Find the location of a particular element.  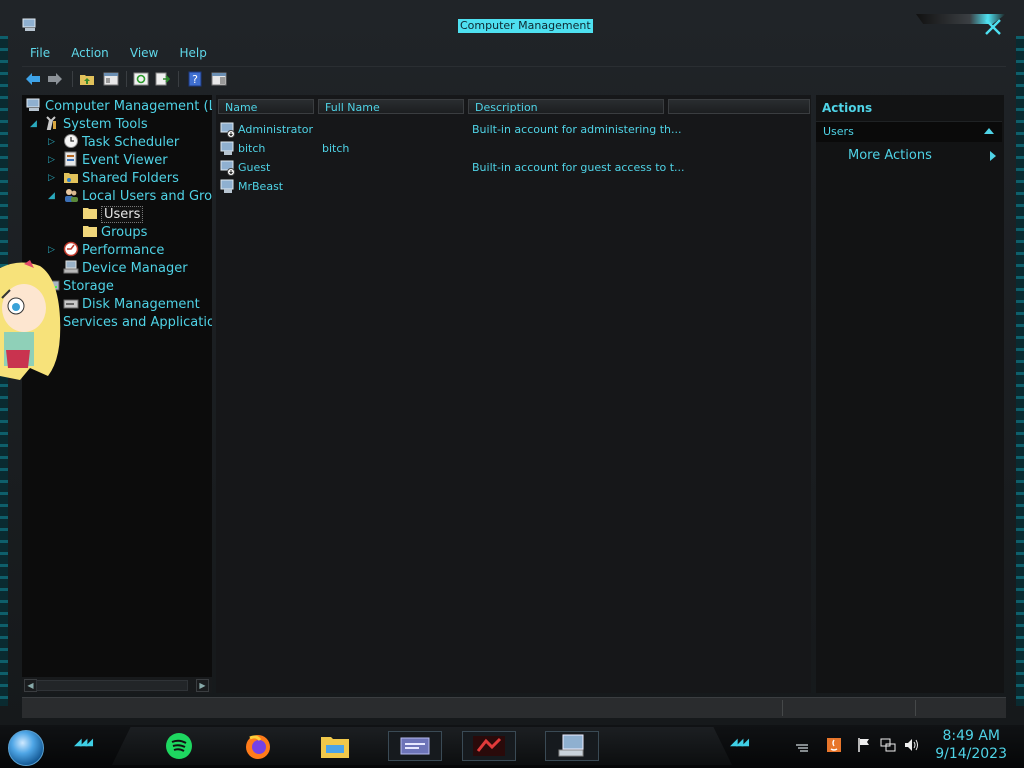

show-hide-tree-button is located at coordinates (111, 79).